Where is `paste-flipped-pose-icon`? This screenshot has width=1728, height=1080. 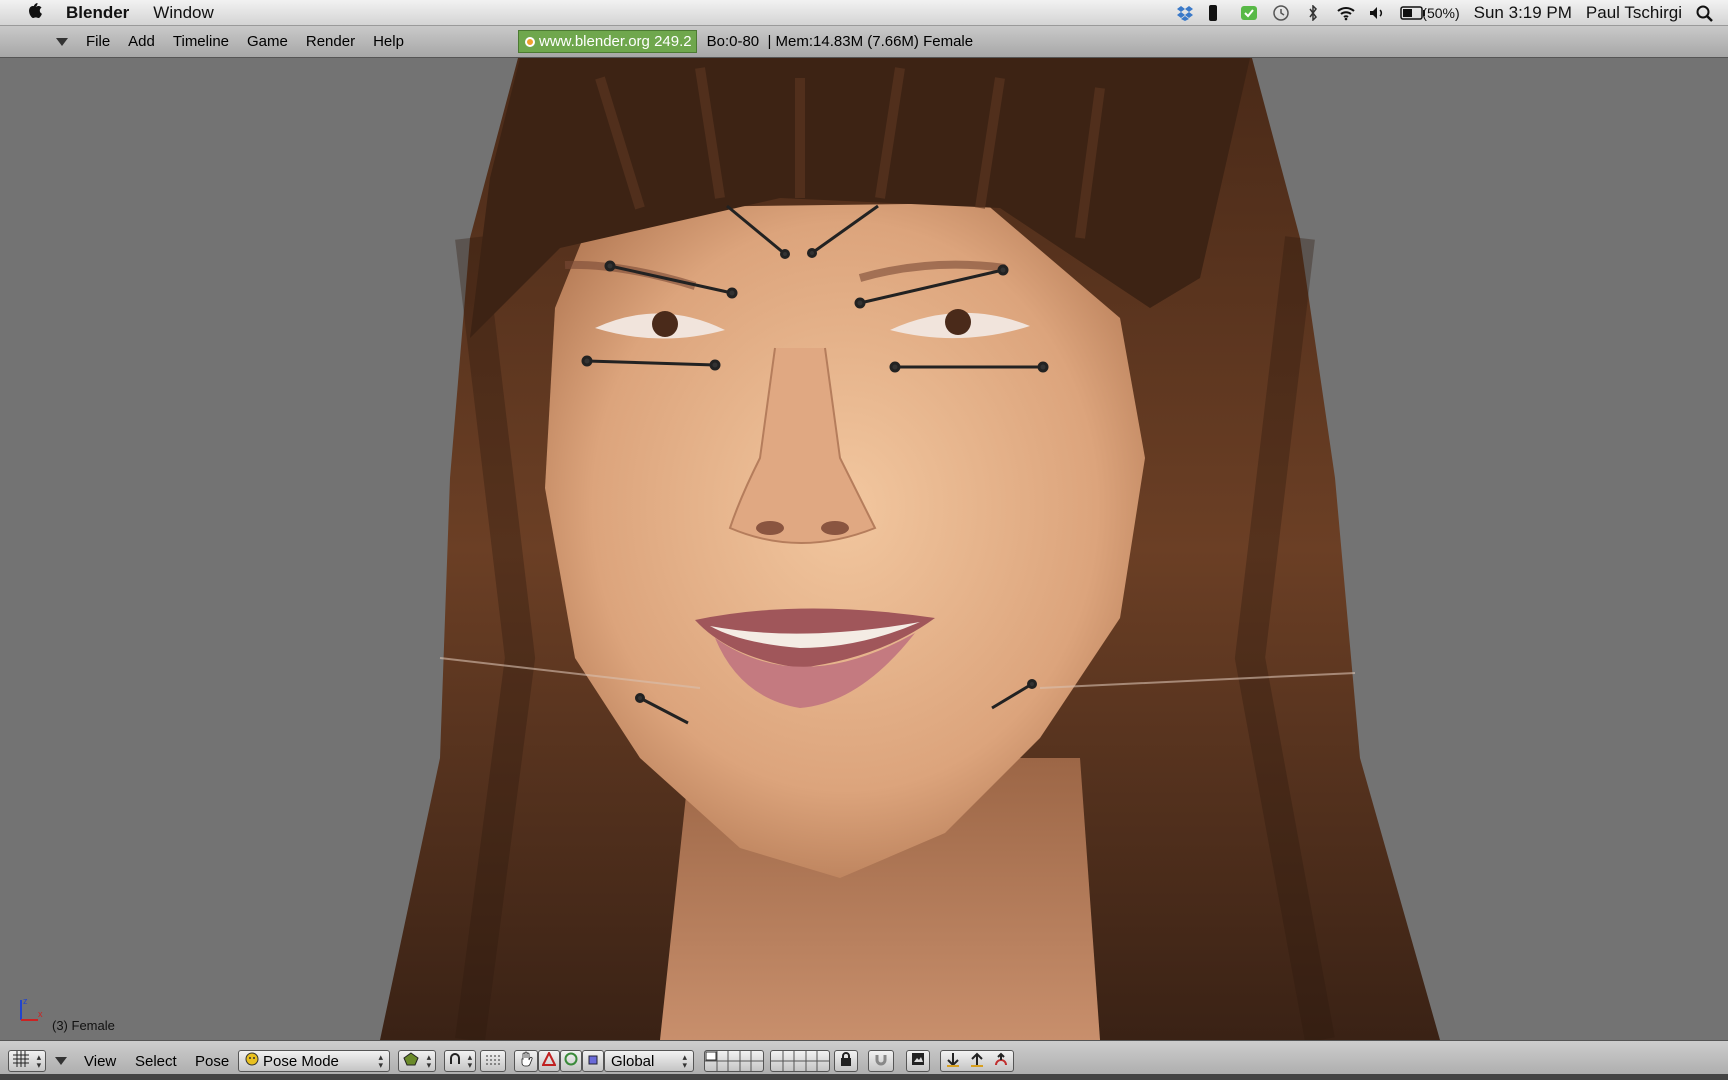 paste-flipped-pose-icon is located at coordinates (1001, 1061).